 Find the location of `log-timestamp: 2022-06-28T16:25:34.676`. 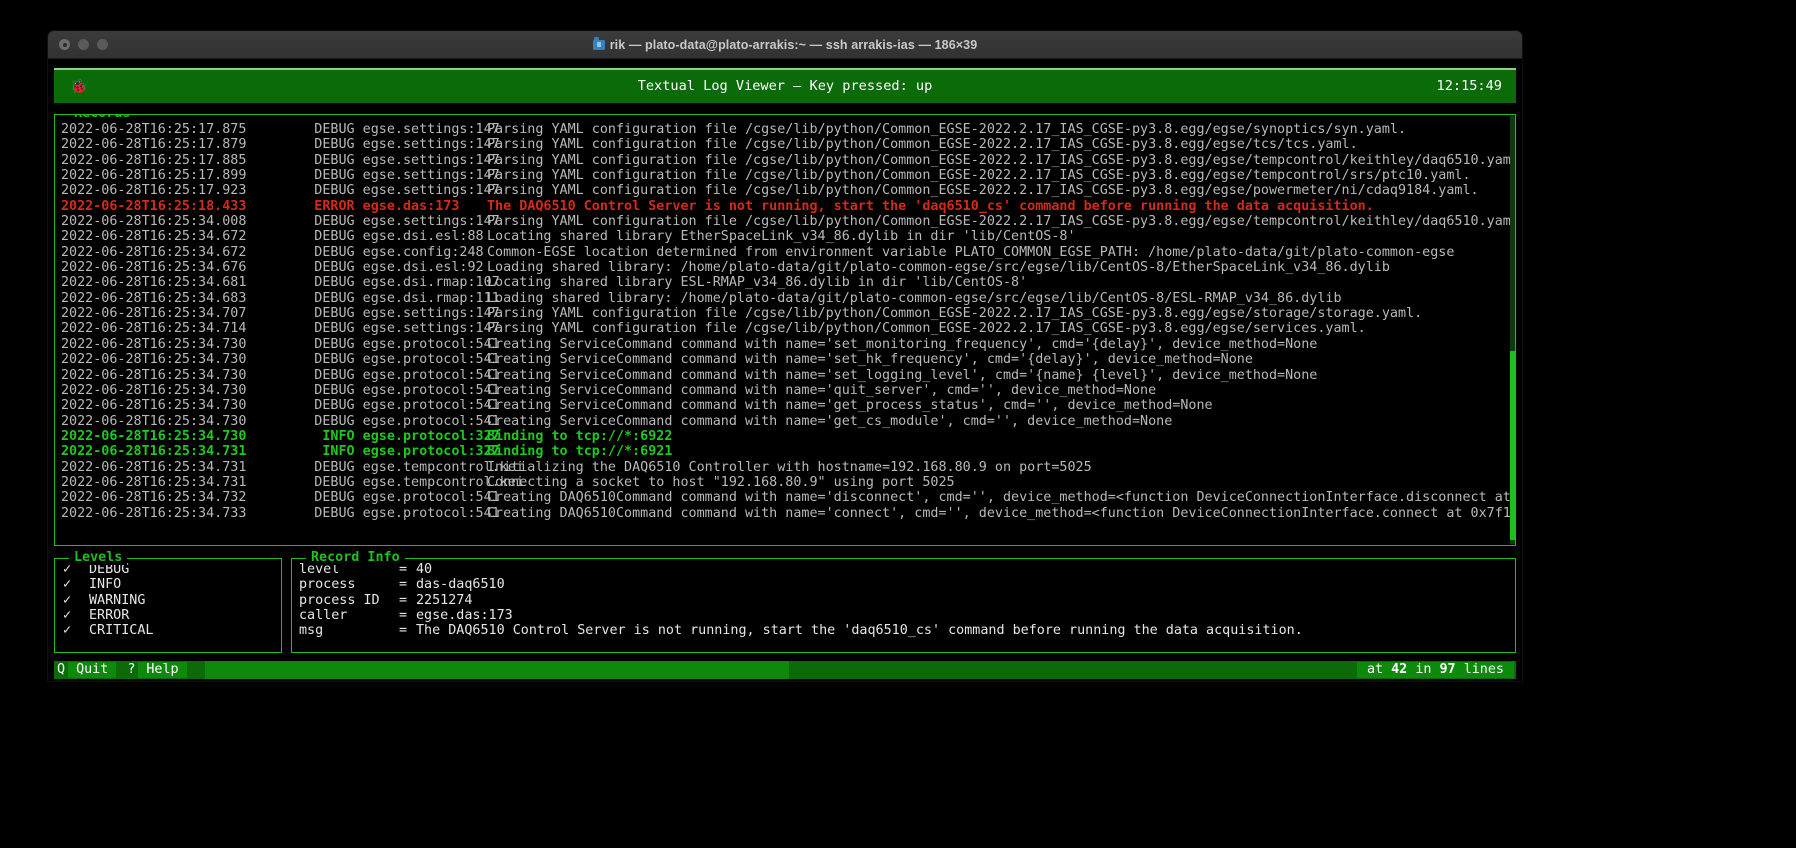

log-timestamp: 2022-06-28T16:25:34.676 is located at coordinates (154, 268).